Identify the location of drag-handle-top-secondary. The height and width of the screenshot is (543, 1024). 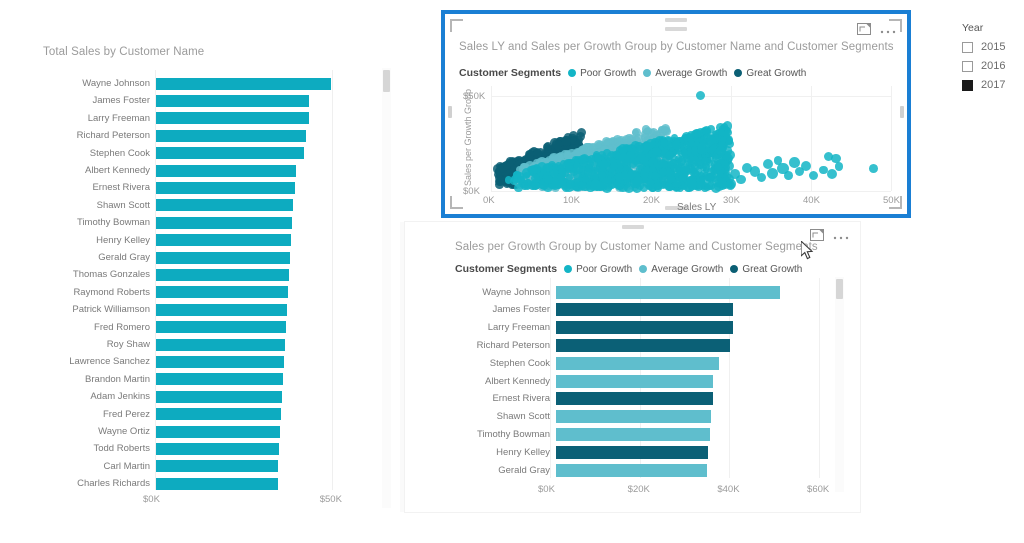
(676, 29).